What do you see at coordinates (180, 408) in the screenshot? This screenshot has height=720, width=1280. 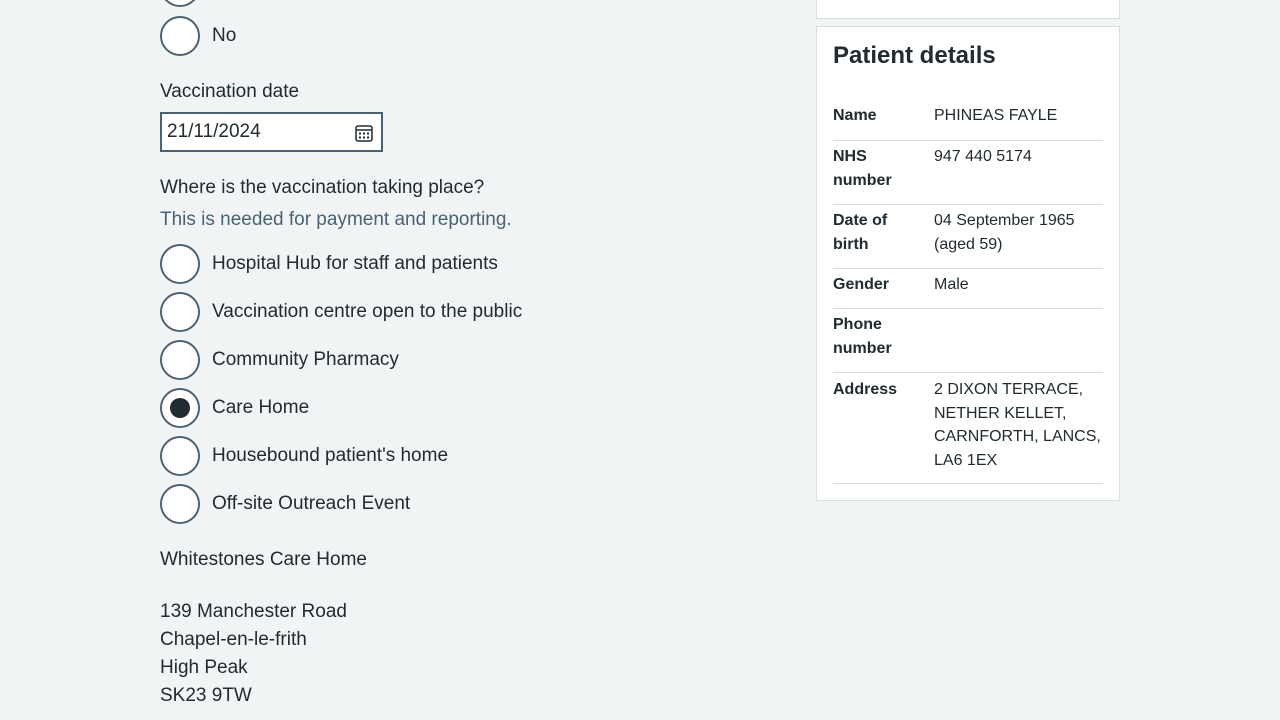 I see `radio-care-home-circle` at bounding box center [180, 408].